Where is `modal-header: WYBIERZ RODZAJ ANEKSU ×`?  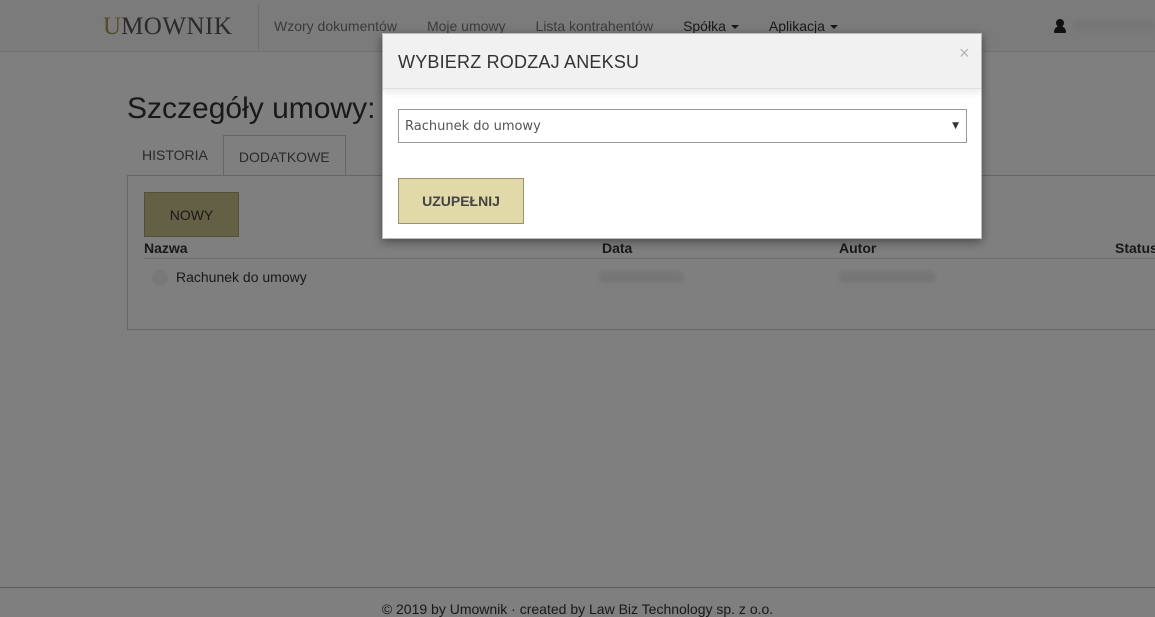
modal-header: WYBIERZ RODZAJ ANEKSU × is located at coordinates (682, 61).